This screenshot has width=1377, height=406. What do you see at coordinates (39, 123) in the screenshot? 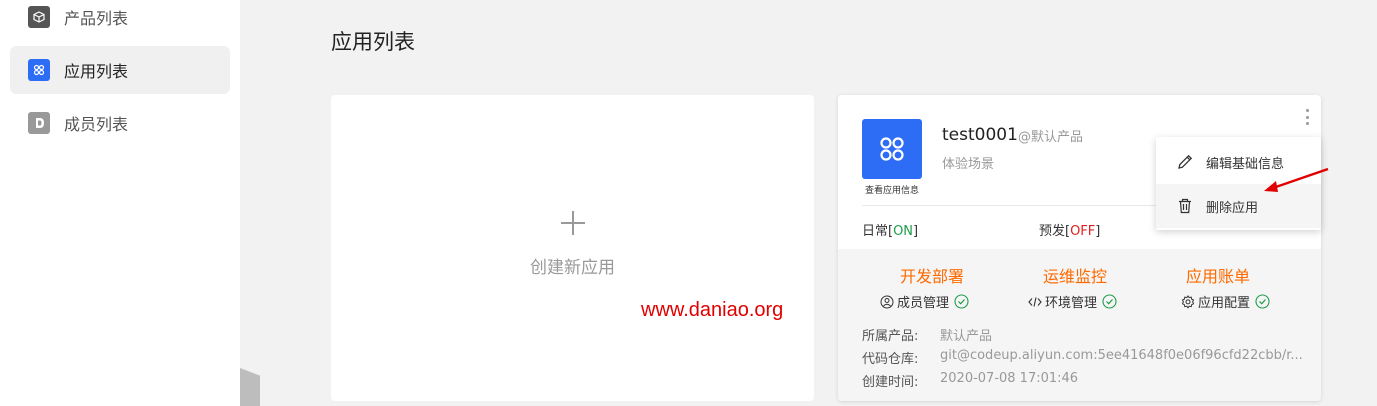
I see `members-icon` at bounding box center [39, 123].